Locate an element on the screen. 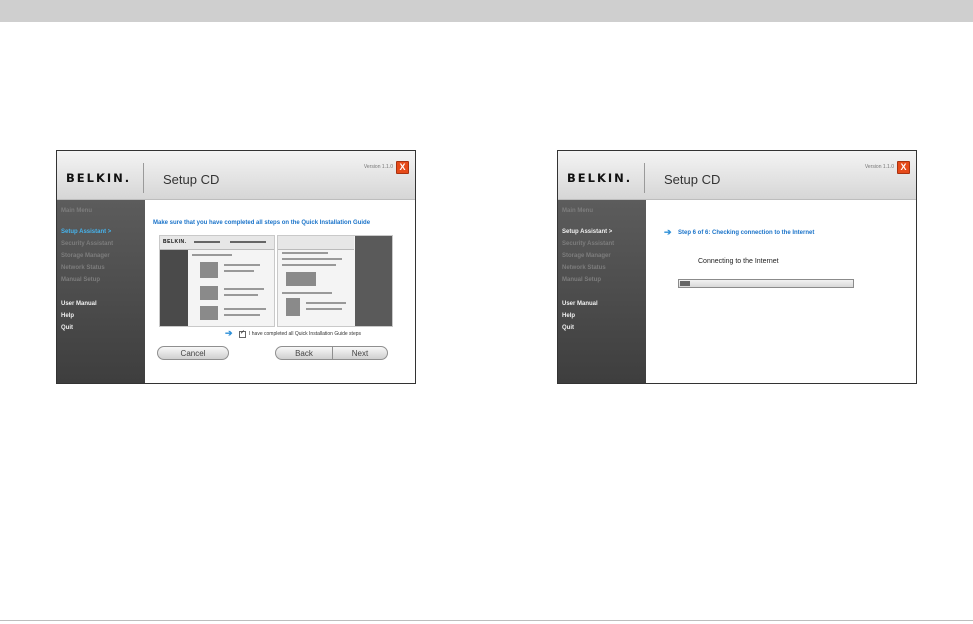 This screenshot has width=973, height=624. guide-header: BELKIN. is located at coordinates (217, 243).